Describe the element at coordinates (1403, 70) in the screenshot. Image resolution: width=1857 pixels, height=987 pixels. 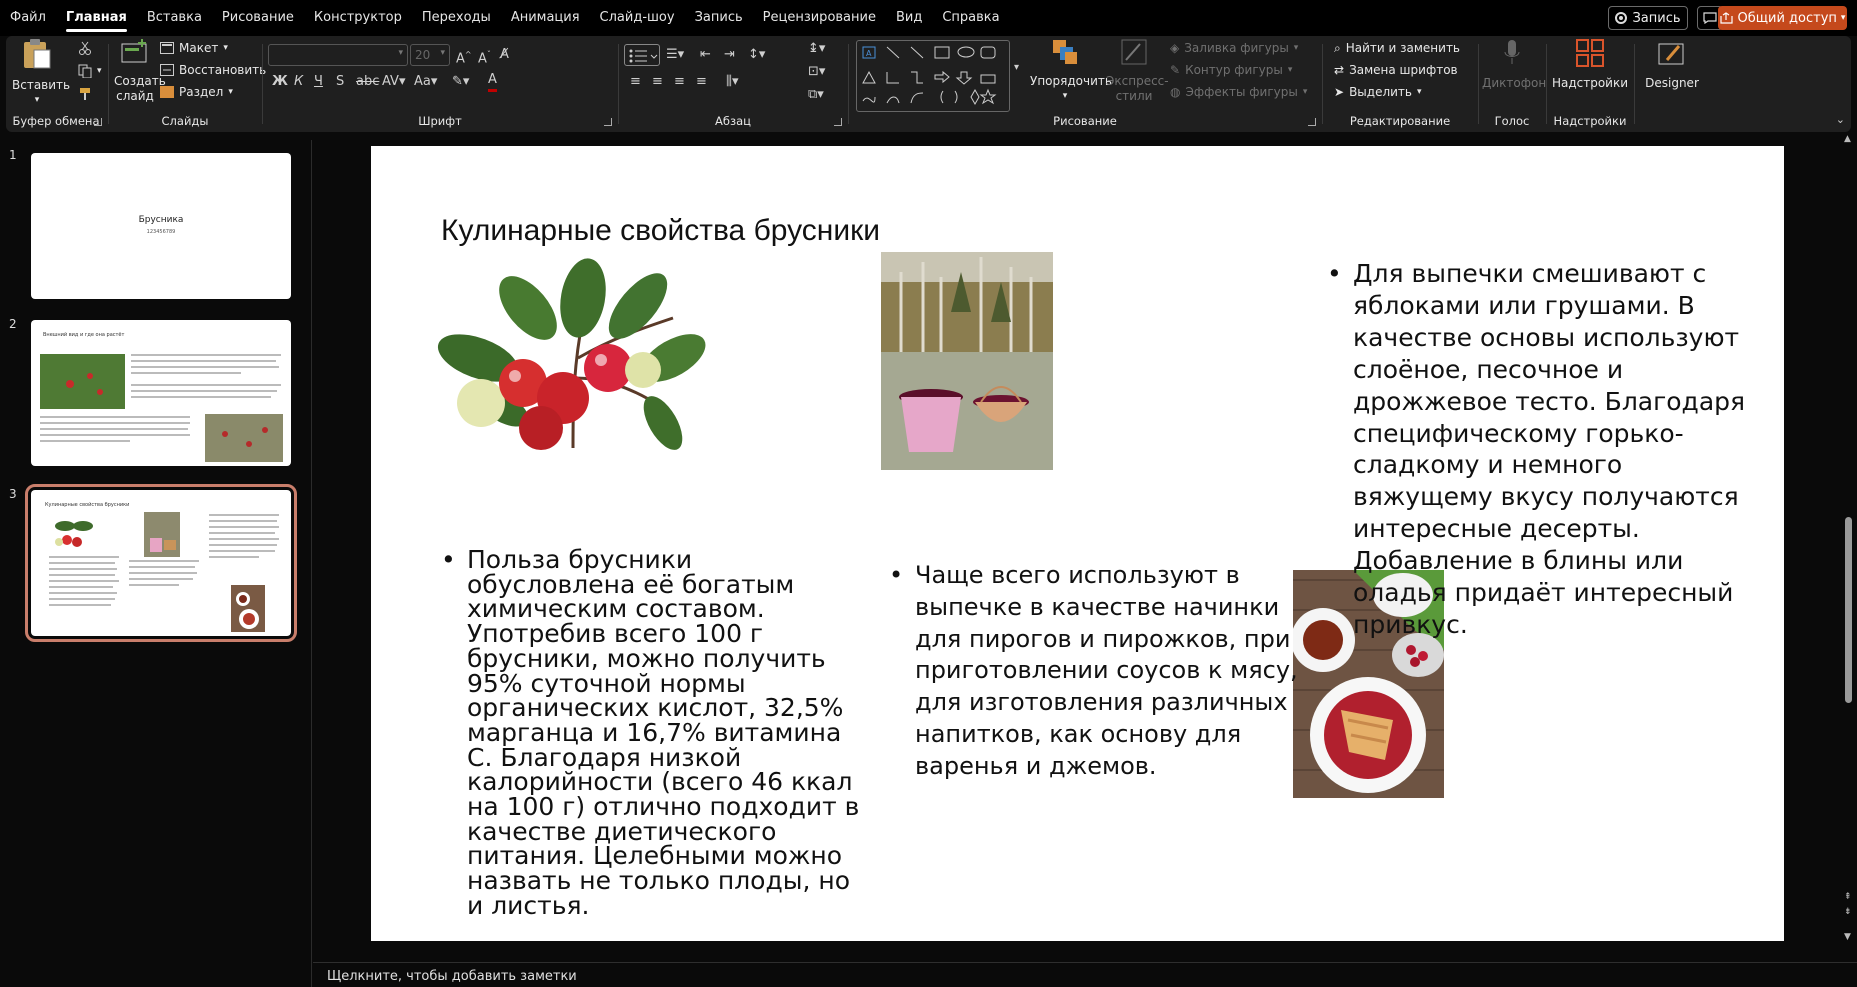
I see `replace-fonts-label: Замена шрифтов` at that location.